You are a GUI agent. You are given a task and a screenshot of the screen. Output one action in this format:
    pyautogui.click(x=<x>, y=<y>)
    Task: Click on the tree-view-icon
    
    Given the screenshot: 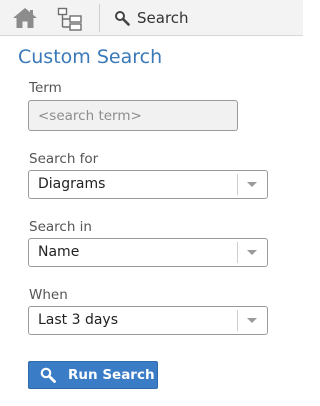 What is the action you would take?
    pyautogui.click(x=70, y=19)
    